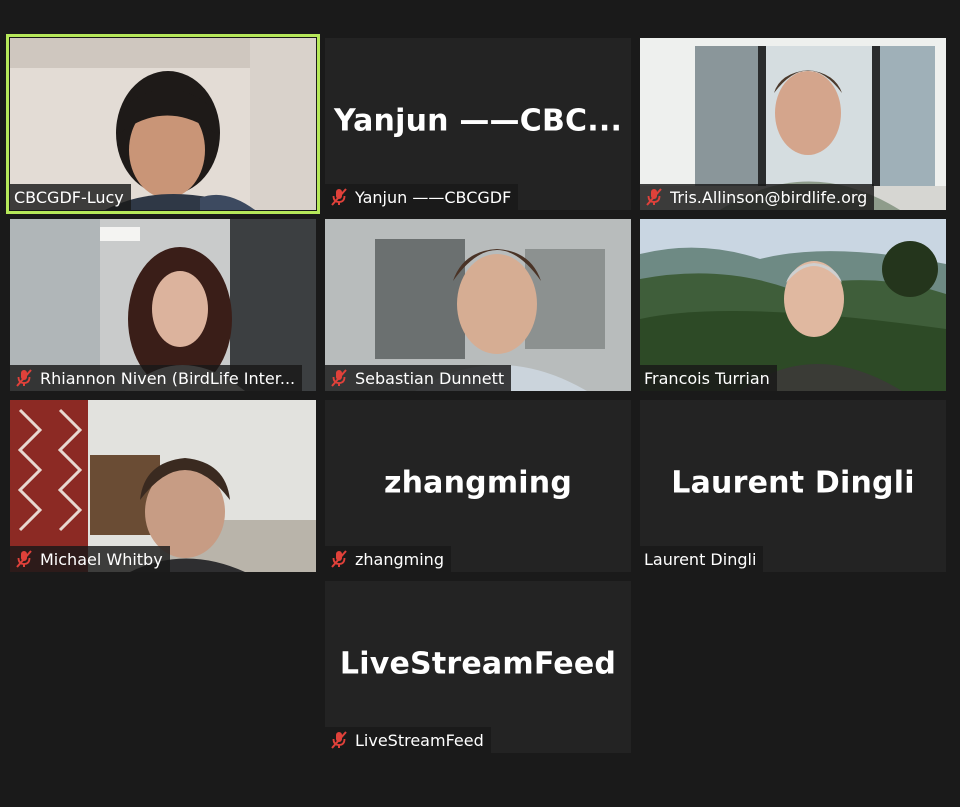 The image size is (960, 807). I want to click on participant-name: Francois Turrian, so click(707, 378).